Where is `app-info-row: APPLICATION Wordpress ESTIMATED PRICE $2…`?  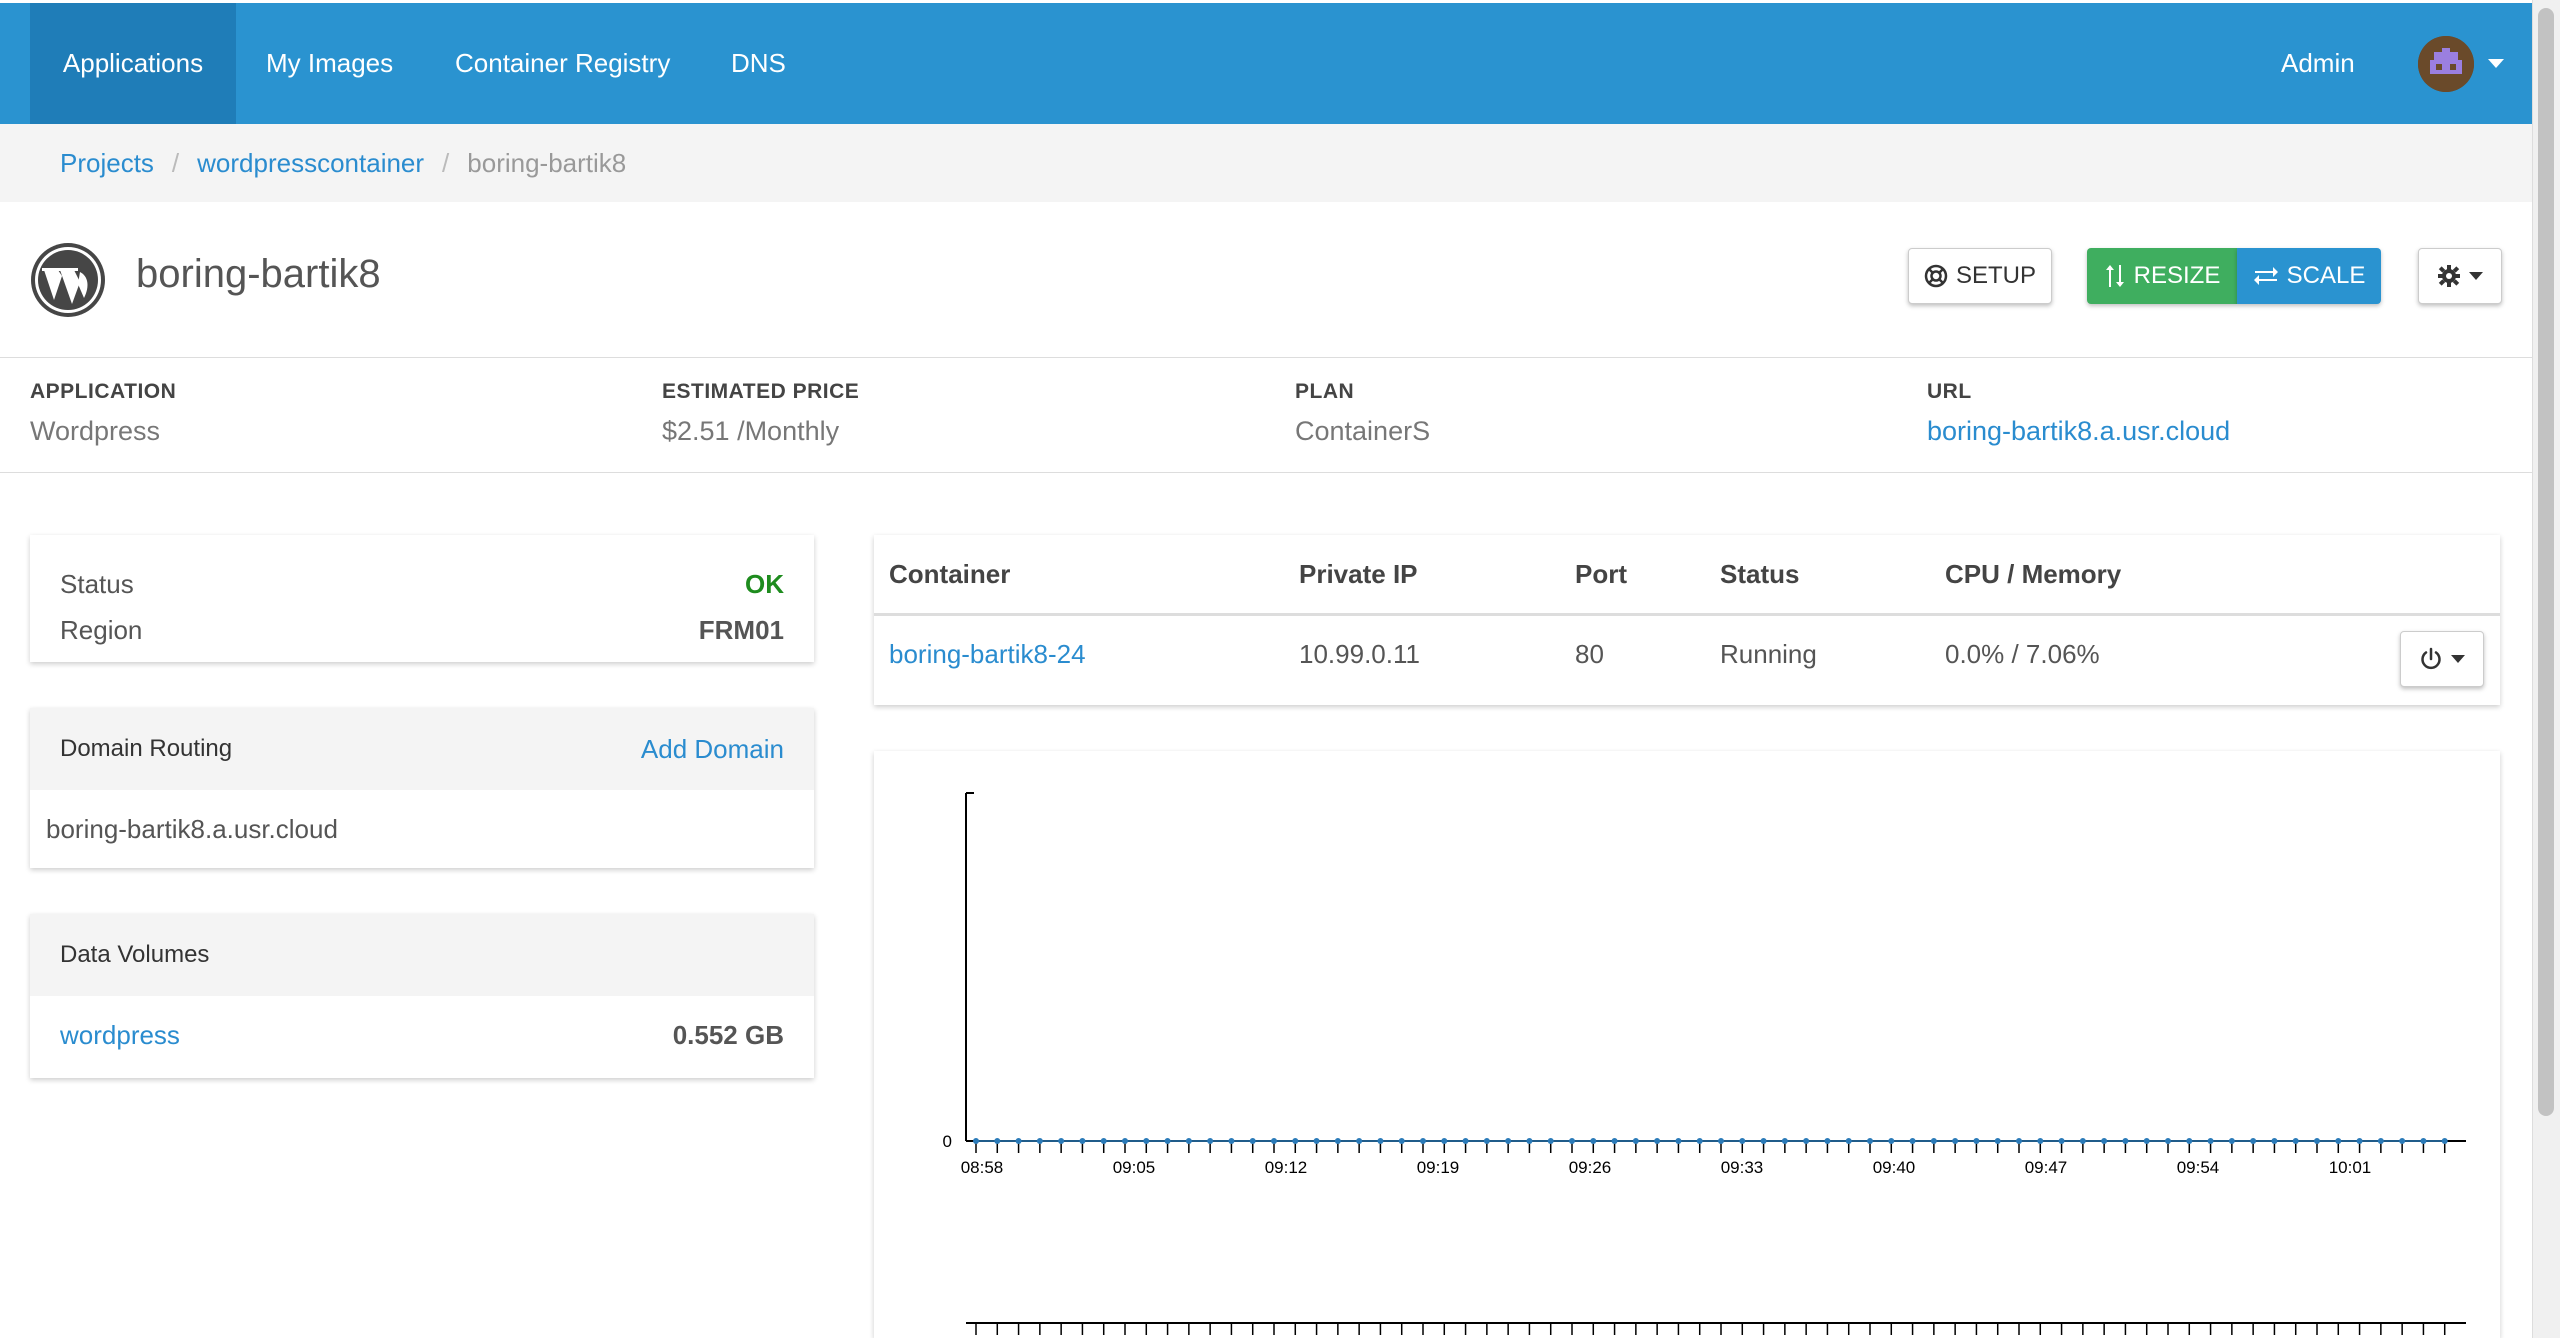 app-info-row: APPLICATION Wordpress ESTIMATED PRICE $2… is located at coordinates (1266, 415).